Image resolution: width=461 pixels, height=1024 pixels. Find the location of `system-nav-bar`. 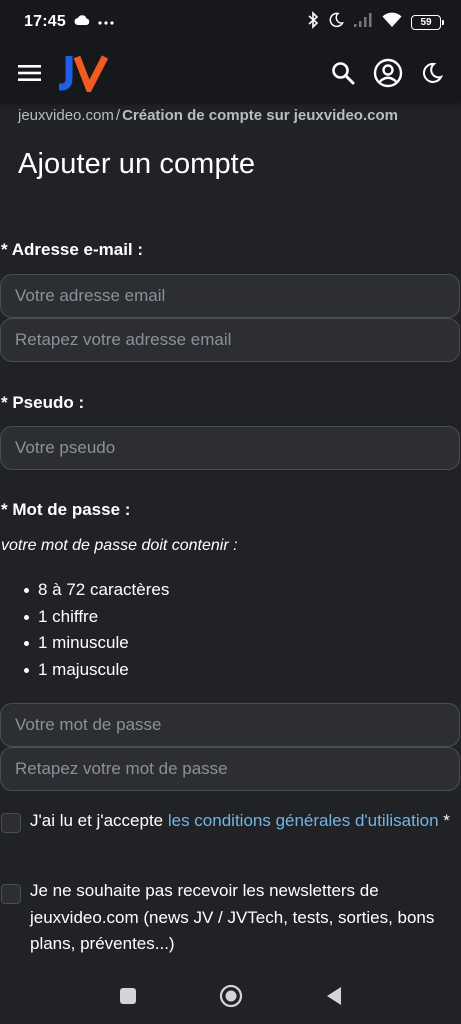

system-nav-bar is located at coordinates (230, 996).